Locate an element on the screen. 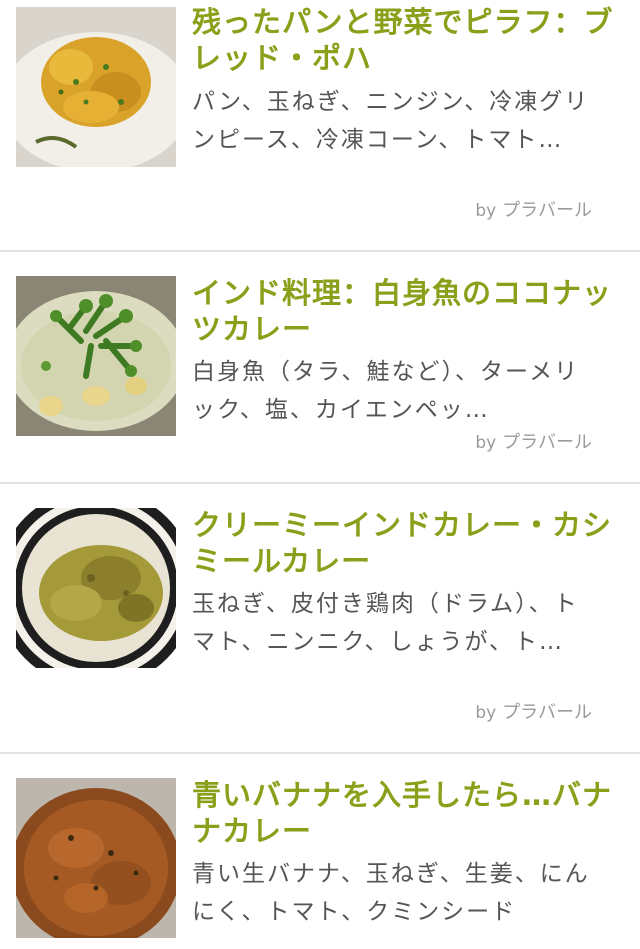 This screenshot has height=949, width=640. recipe-title: クリーミーインドカレー・カシミールカレー is located at coordinates (407, 543).